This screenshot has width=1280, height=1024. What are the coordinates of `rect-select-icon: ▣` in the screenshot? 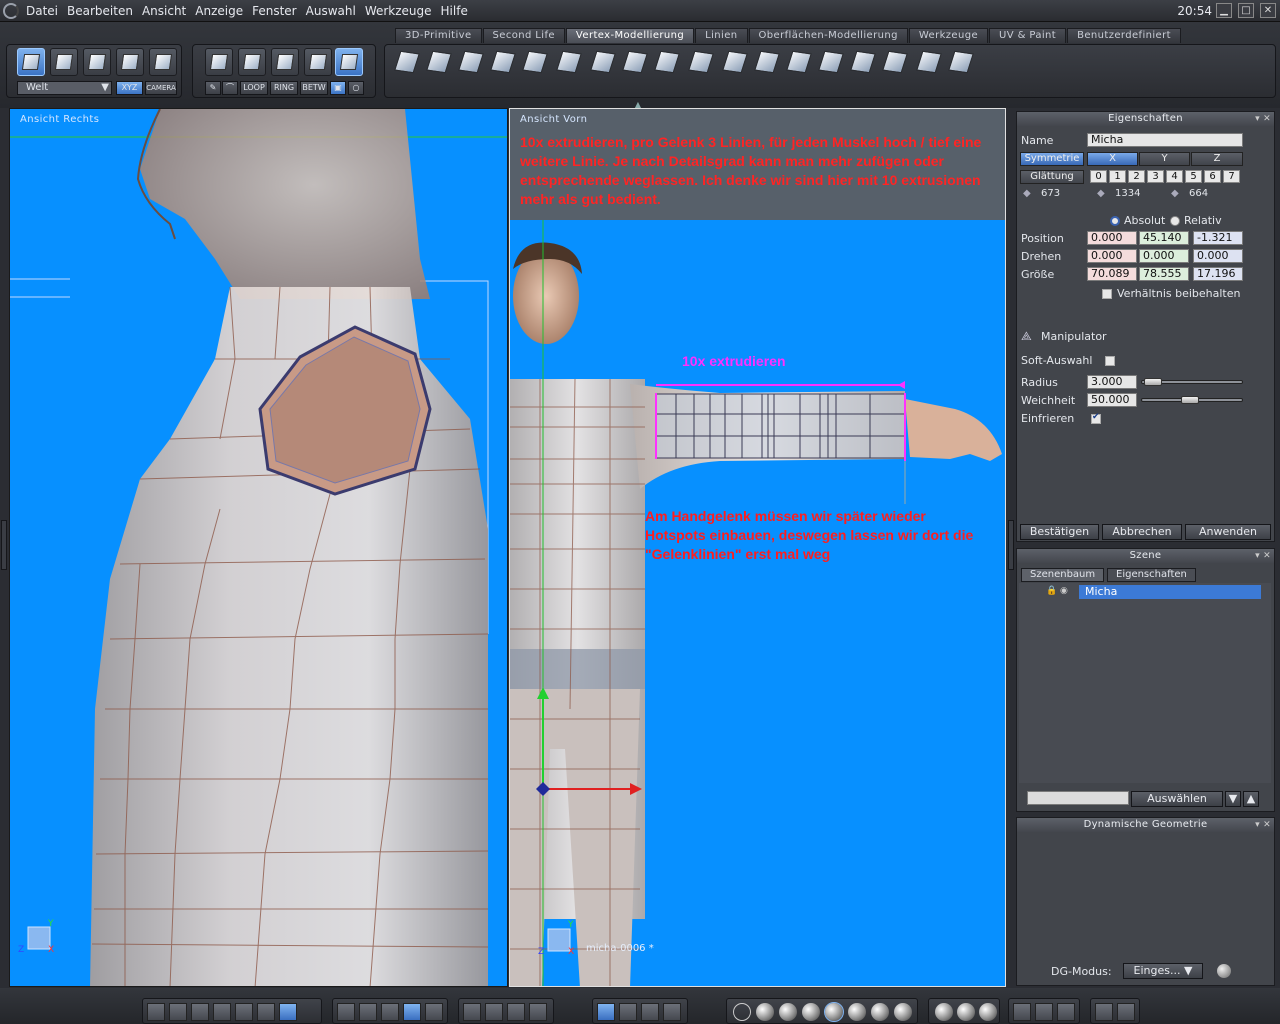 It's located at (338, 88).